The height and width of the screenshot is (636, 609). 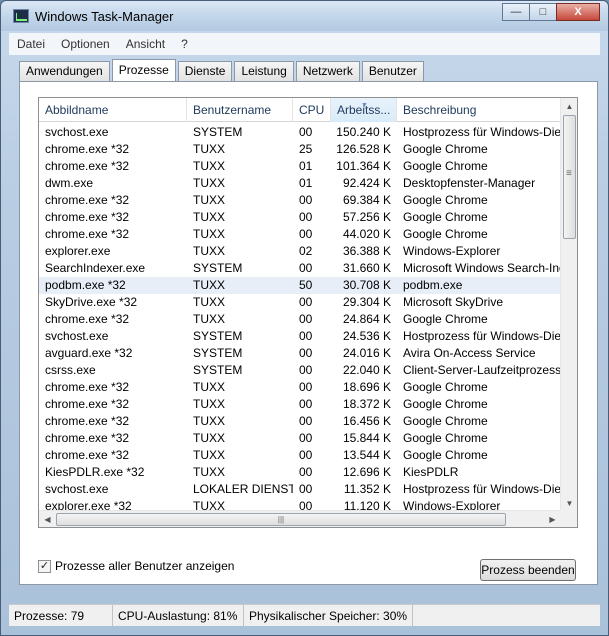 I want to click on show-all-users-checkbox: ✓, so click(x=44, y=566).